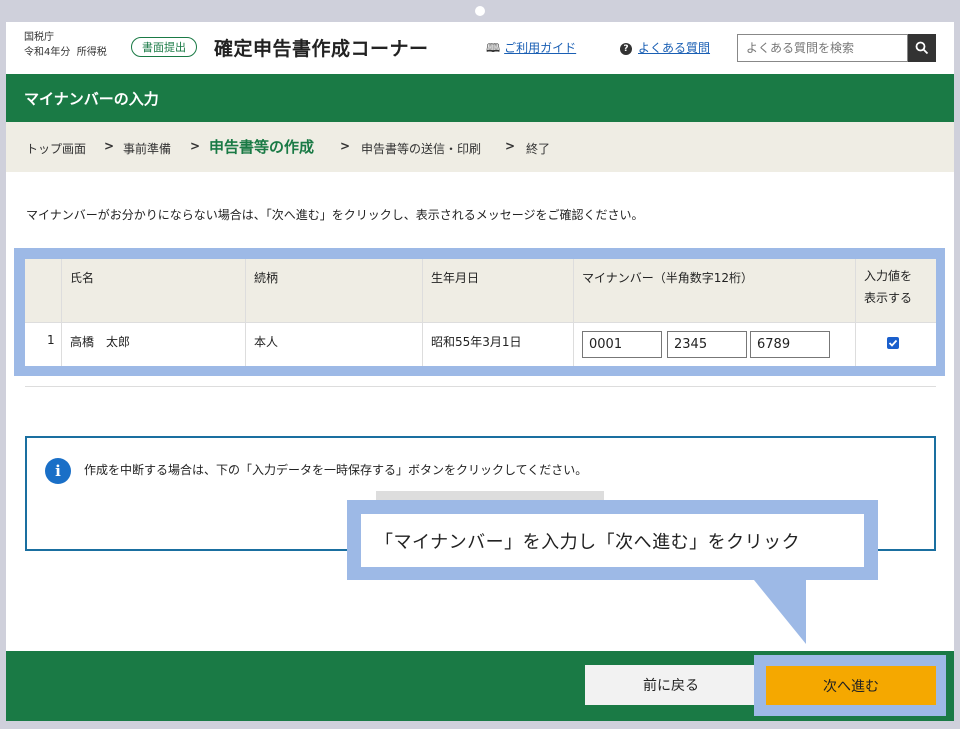 The width and height of the screenshot is (960, 729). What do you see at coordinates (498, 290) in the screenshot?
I see `column-header-birthdate: 生年月日` at bounding box center [498, 290].